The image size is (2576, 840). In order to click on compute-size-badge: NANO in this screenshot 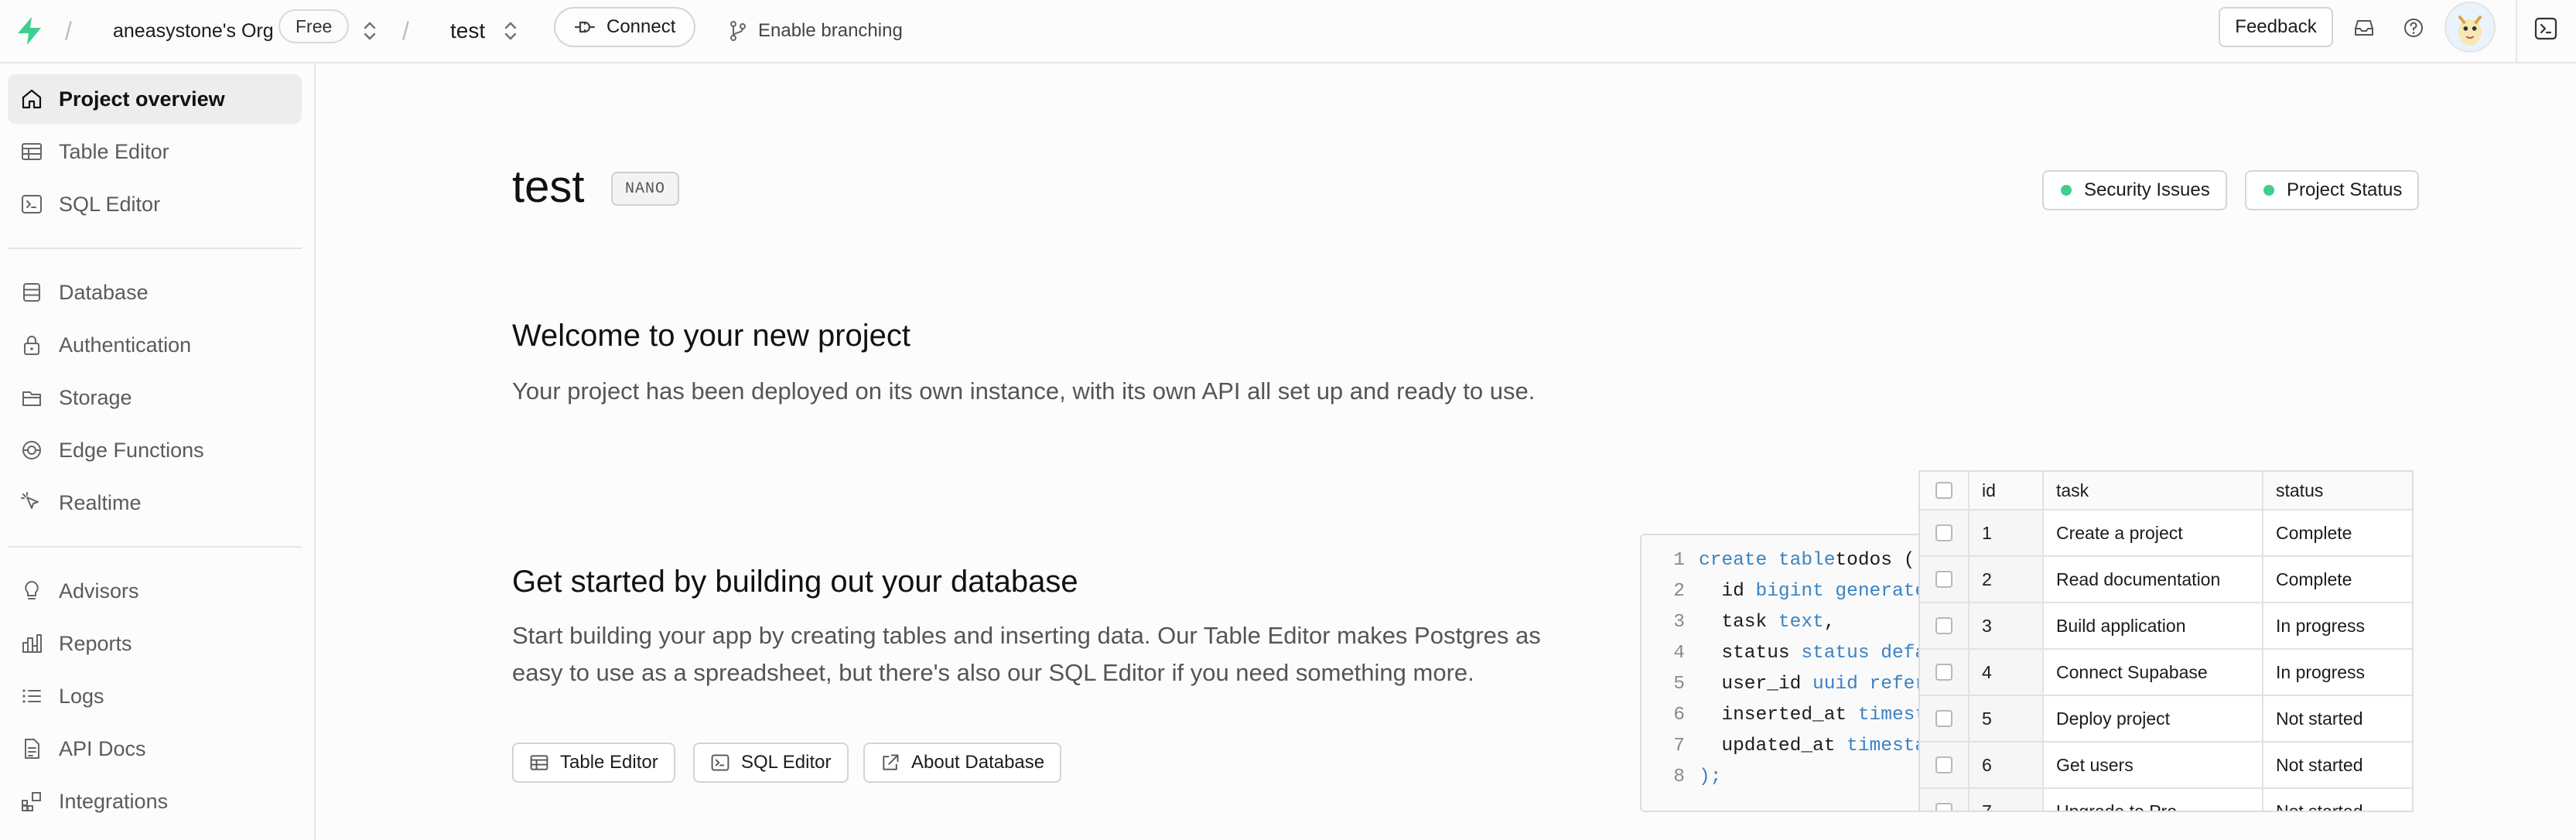, I will do `click(645, 189)`.